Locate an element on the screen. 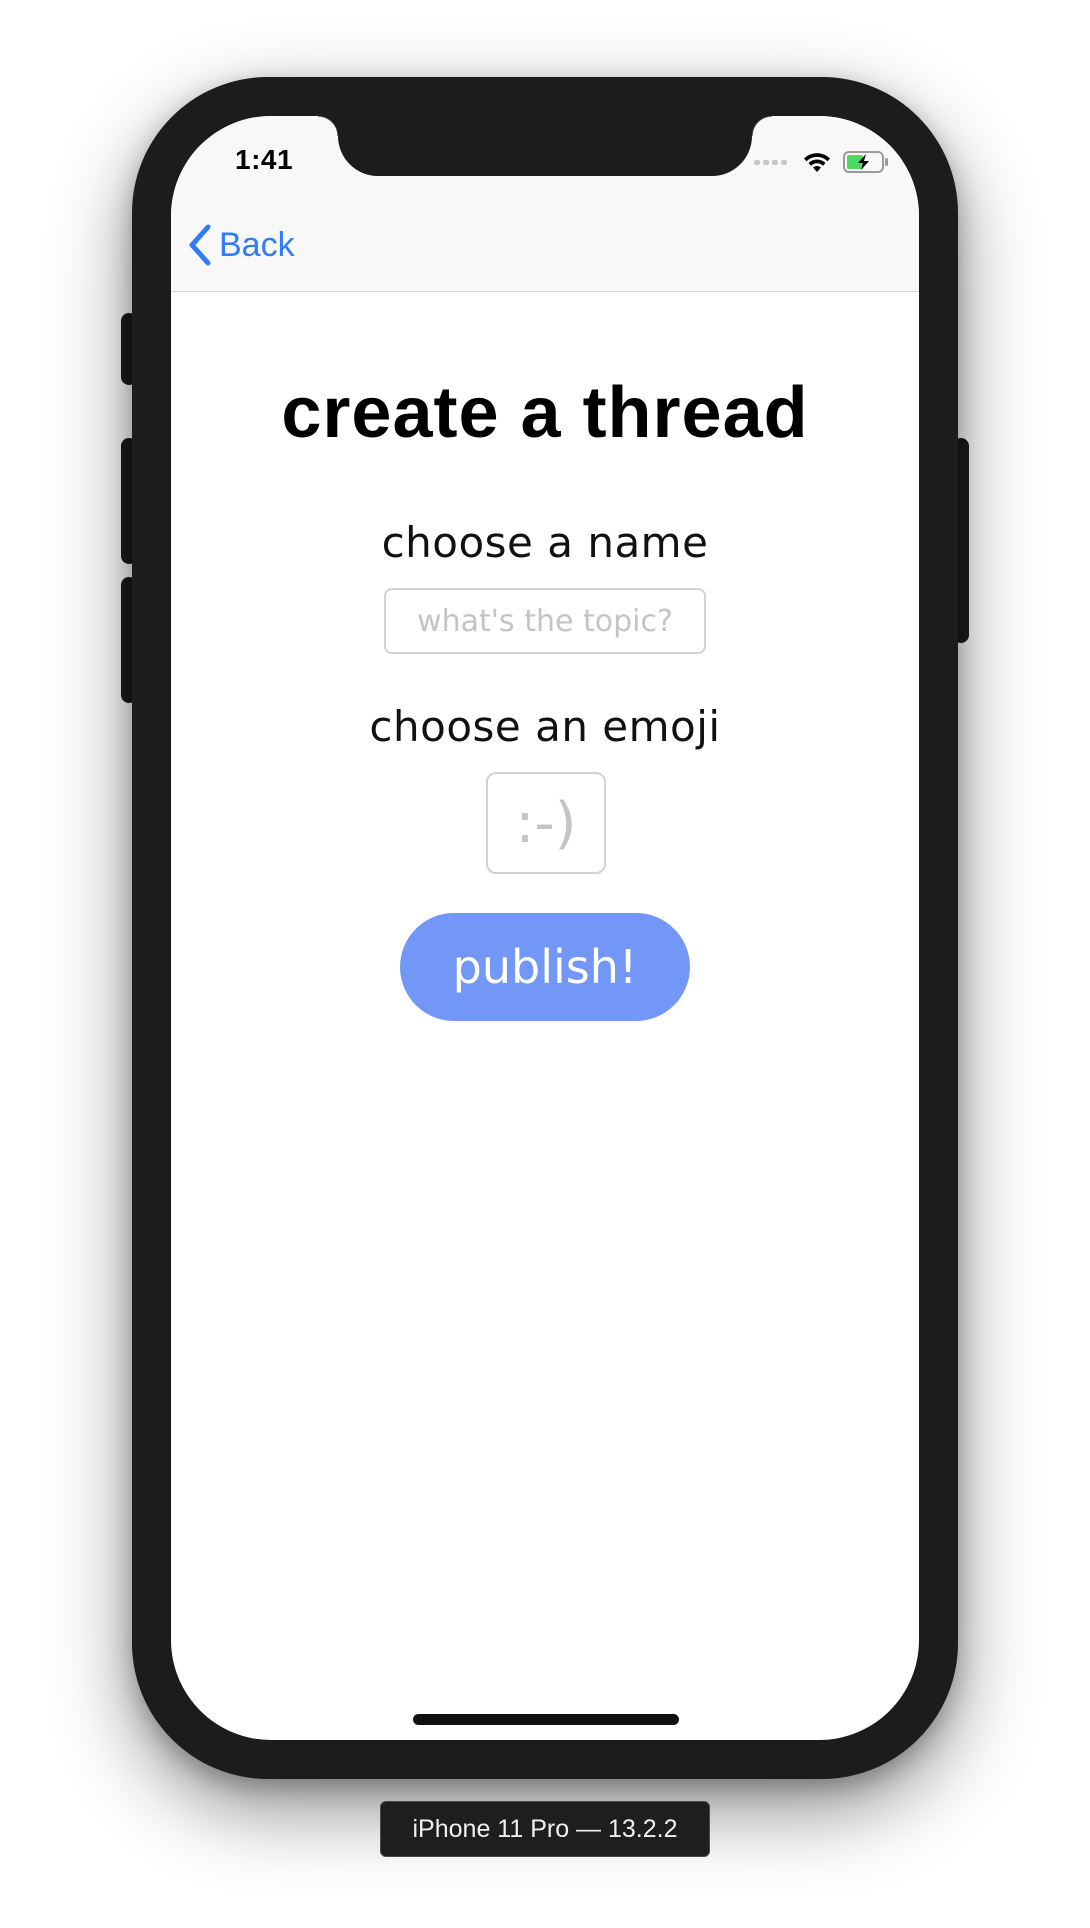 This screenshot has height=1928, width=1090. wifi-icon is located at coordinates (817, 162).